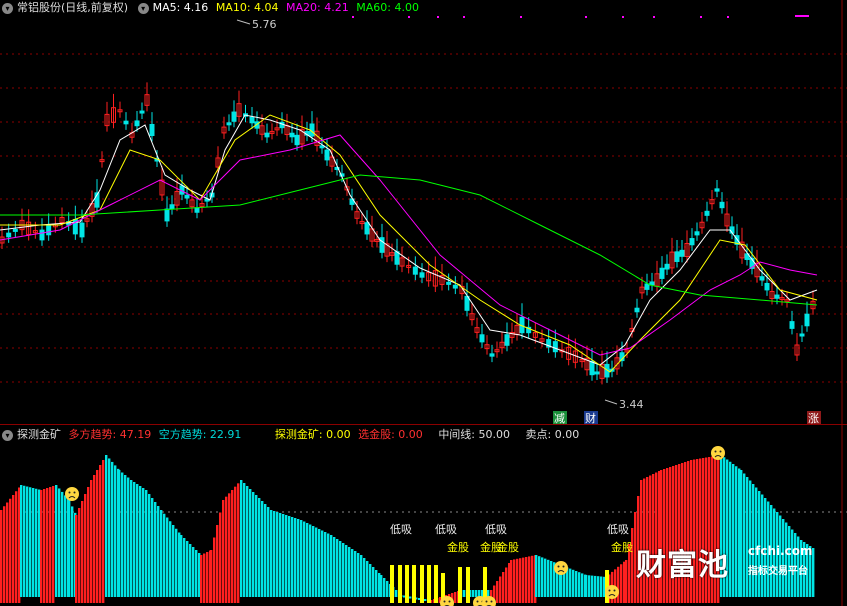  Describe the element at coordinates (200, 434) in the screenshot. I see `bear-trend-label: 空方趋势: 22.91` at that location.